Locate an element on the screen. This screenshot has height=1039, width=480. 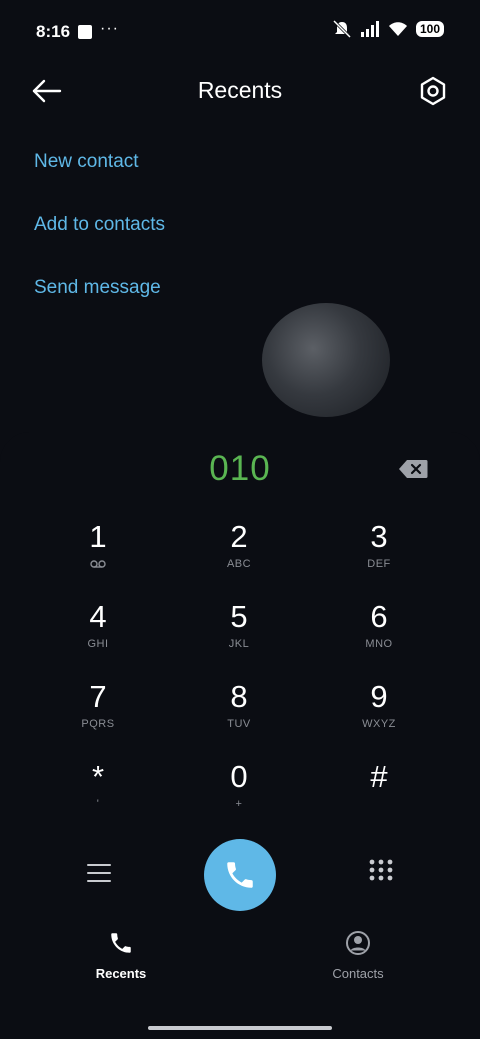
key-digit: 5 is located at coordinates (239, 616).